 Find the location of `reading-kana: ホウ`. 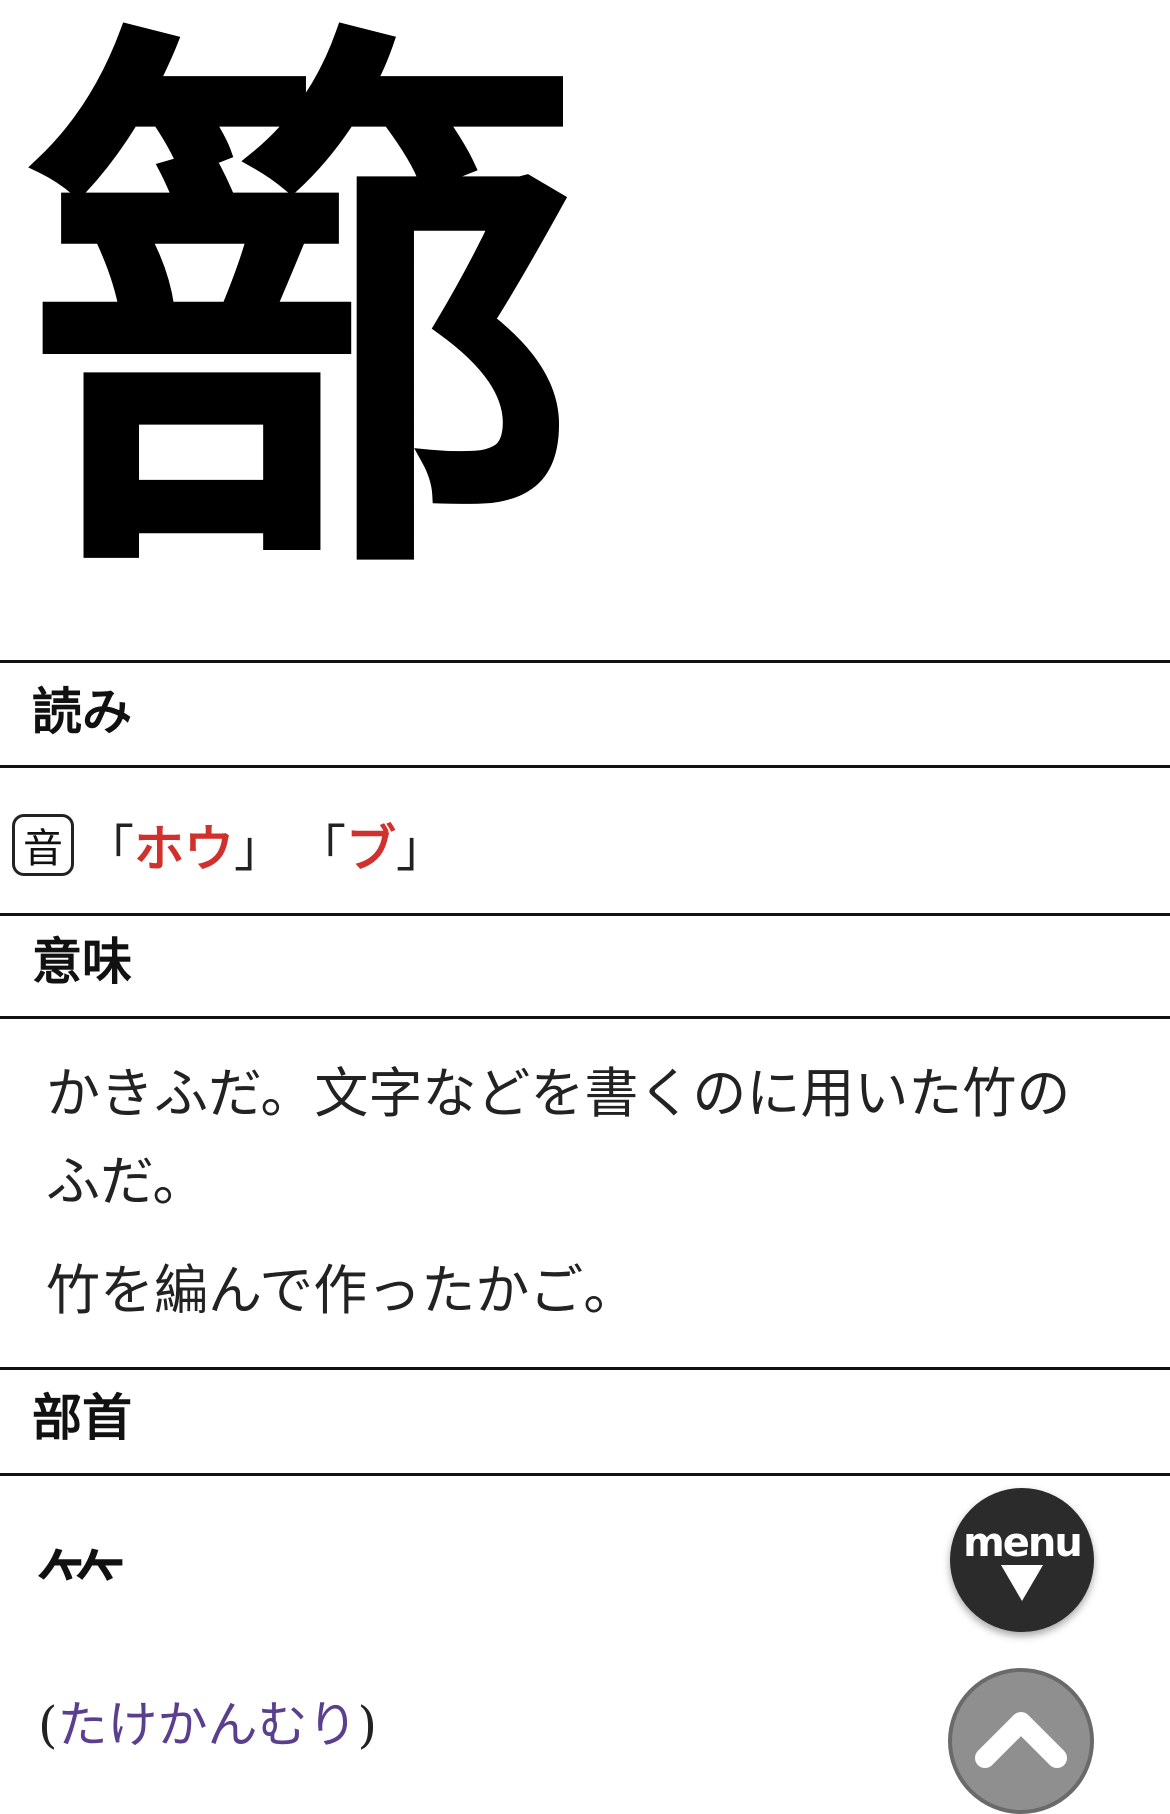

reading-kana: ホウ is located at coordinates (184, 848).